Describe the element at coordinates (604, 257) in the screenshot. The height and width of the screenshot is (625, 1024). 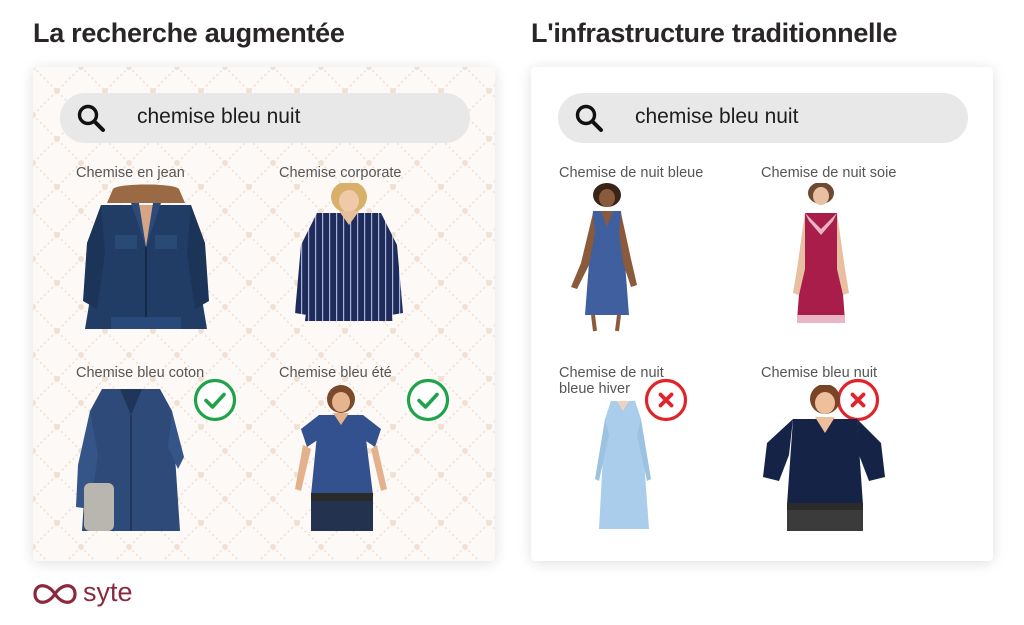
I see `blue-dress-image` at that location.